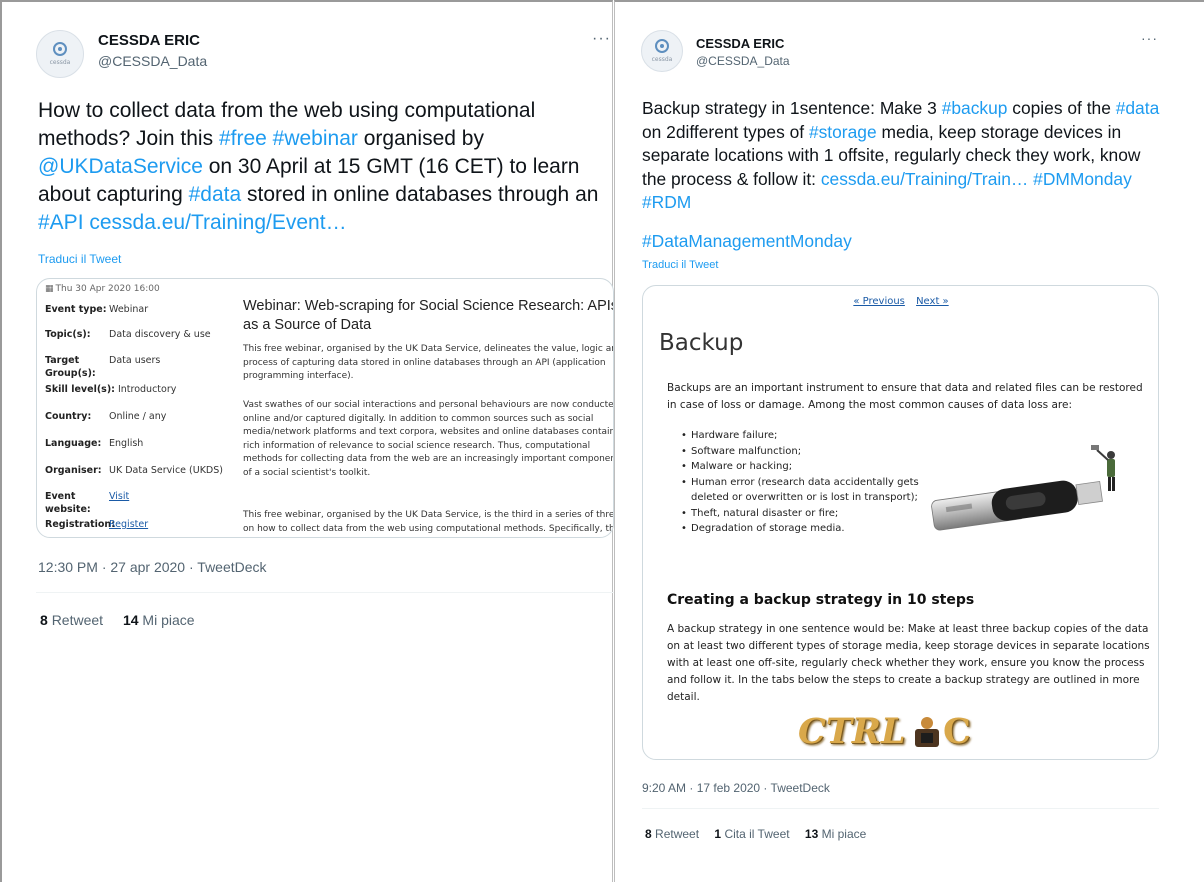 This screenshot has height=882, width=1204. Describe the element at coordinates (73, 443) in the screenshot. I see `row-key: Language:` at that location.